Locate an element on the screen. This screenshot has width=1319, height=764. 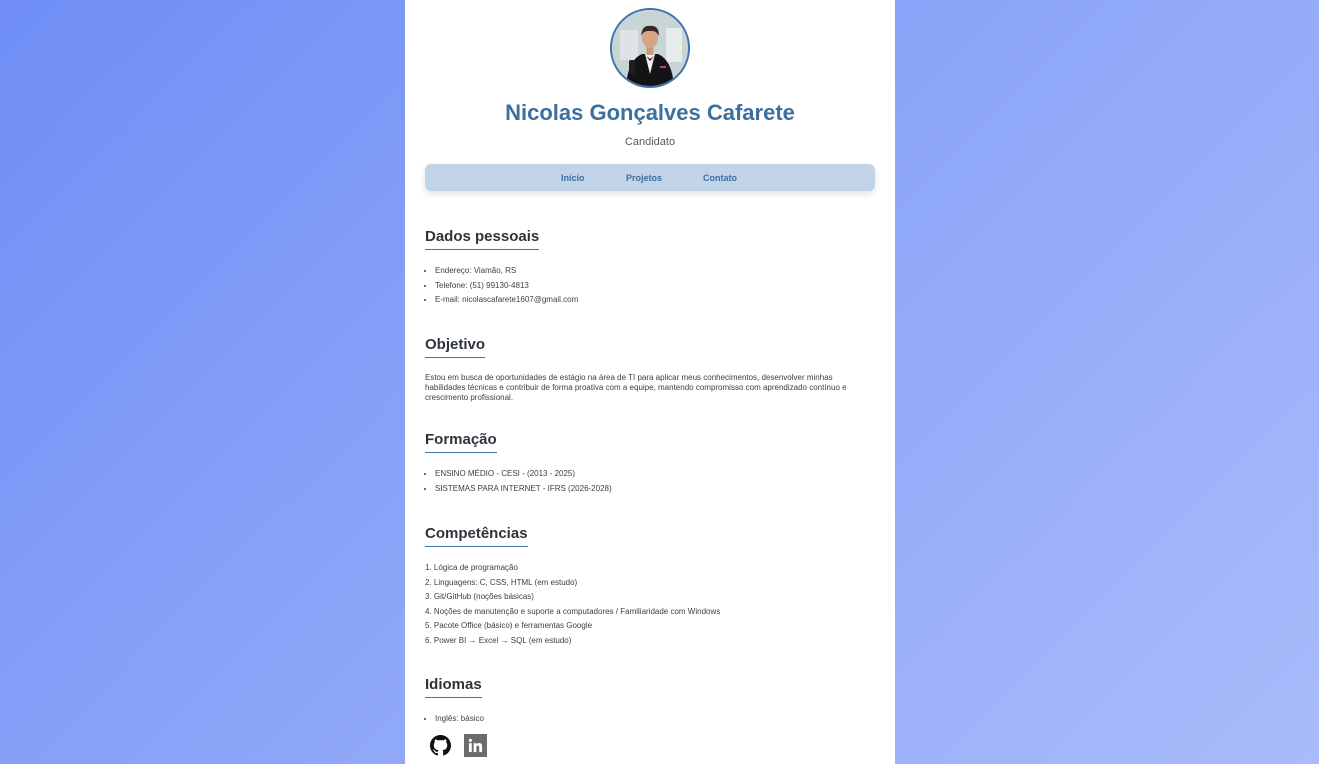
section-title-skills: Competências is located at coordinates (476, 536).